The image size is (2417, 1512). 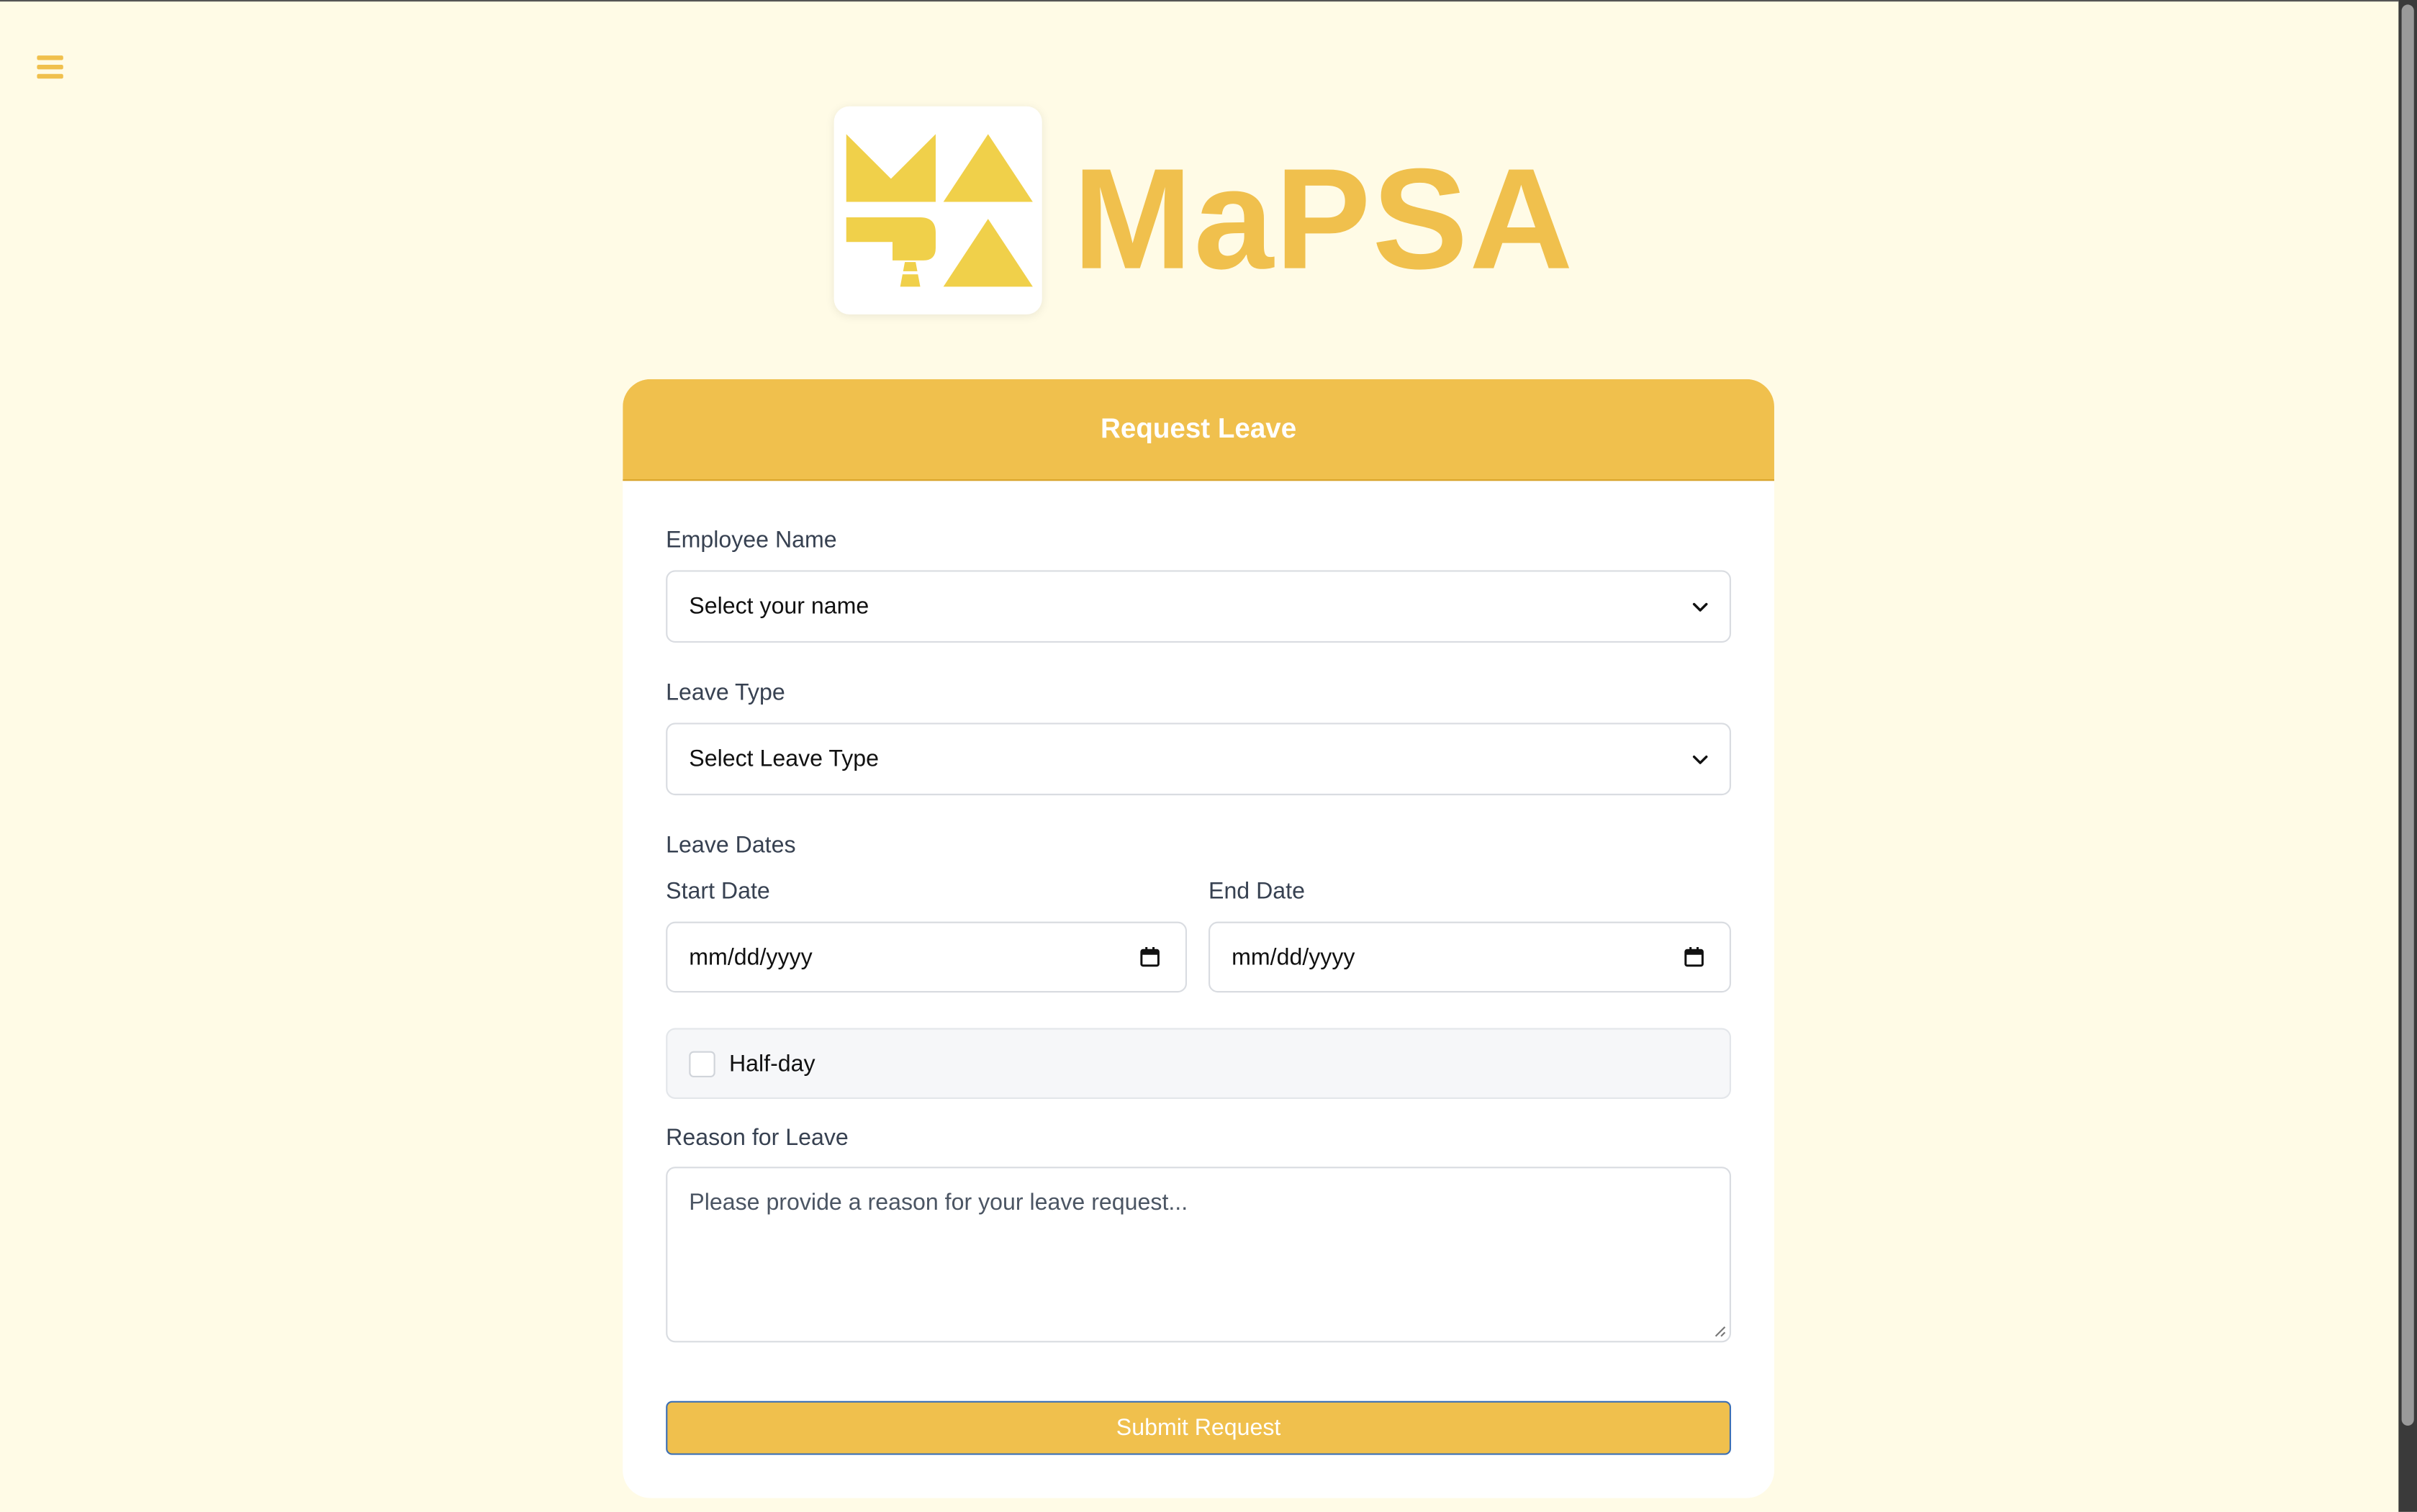 What do you see at coordinates (773, 1064) in the screenshot?
I see `half-day-label: Half-day` at bounding box center [773, 1064].